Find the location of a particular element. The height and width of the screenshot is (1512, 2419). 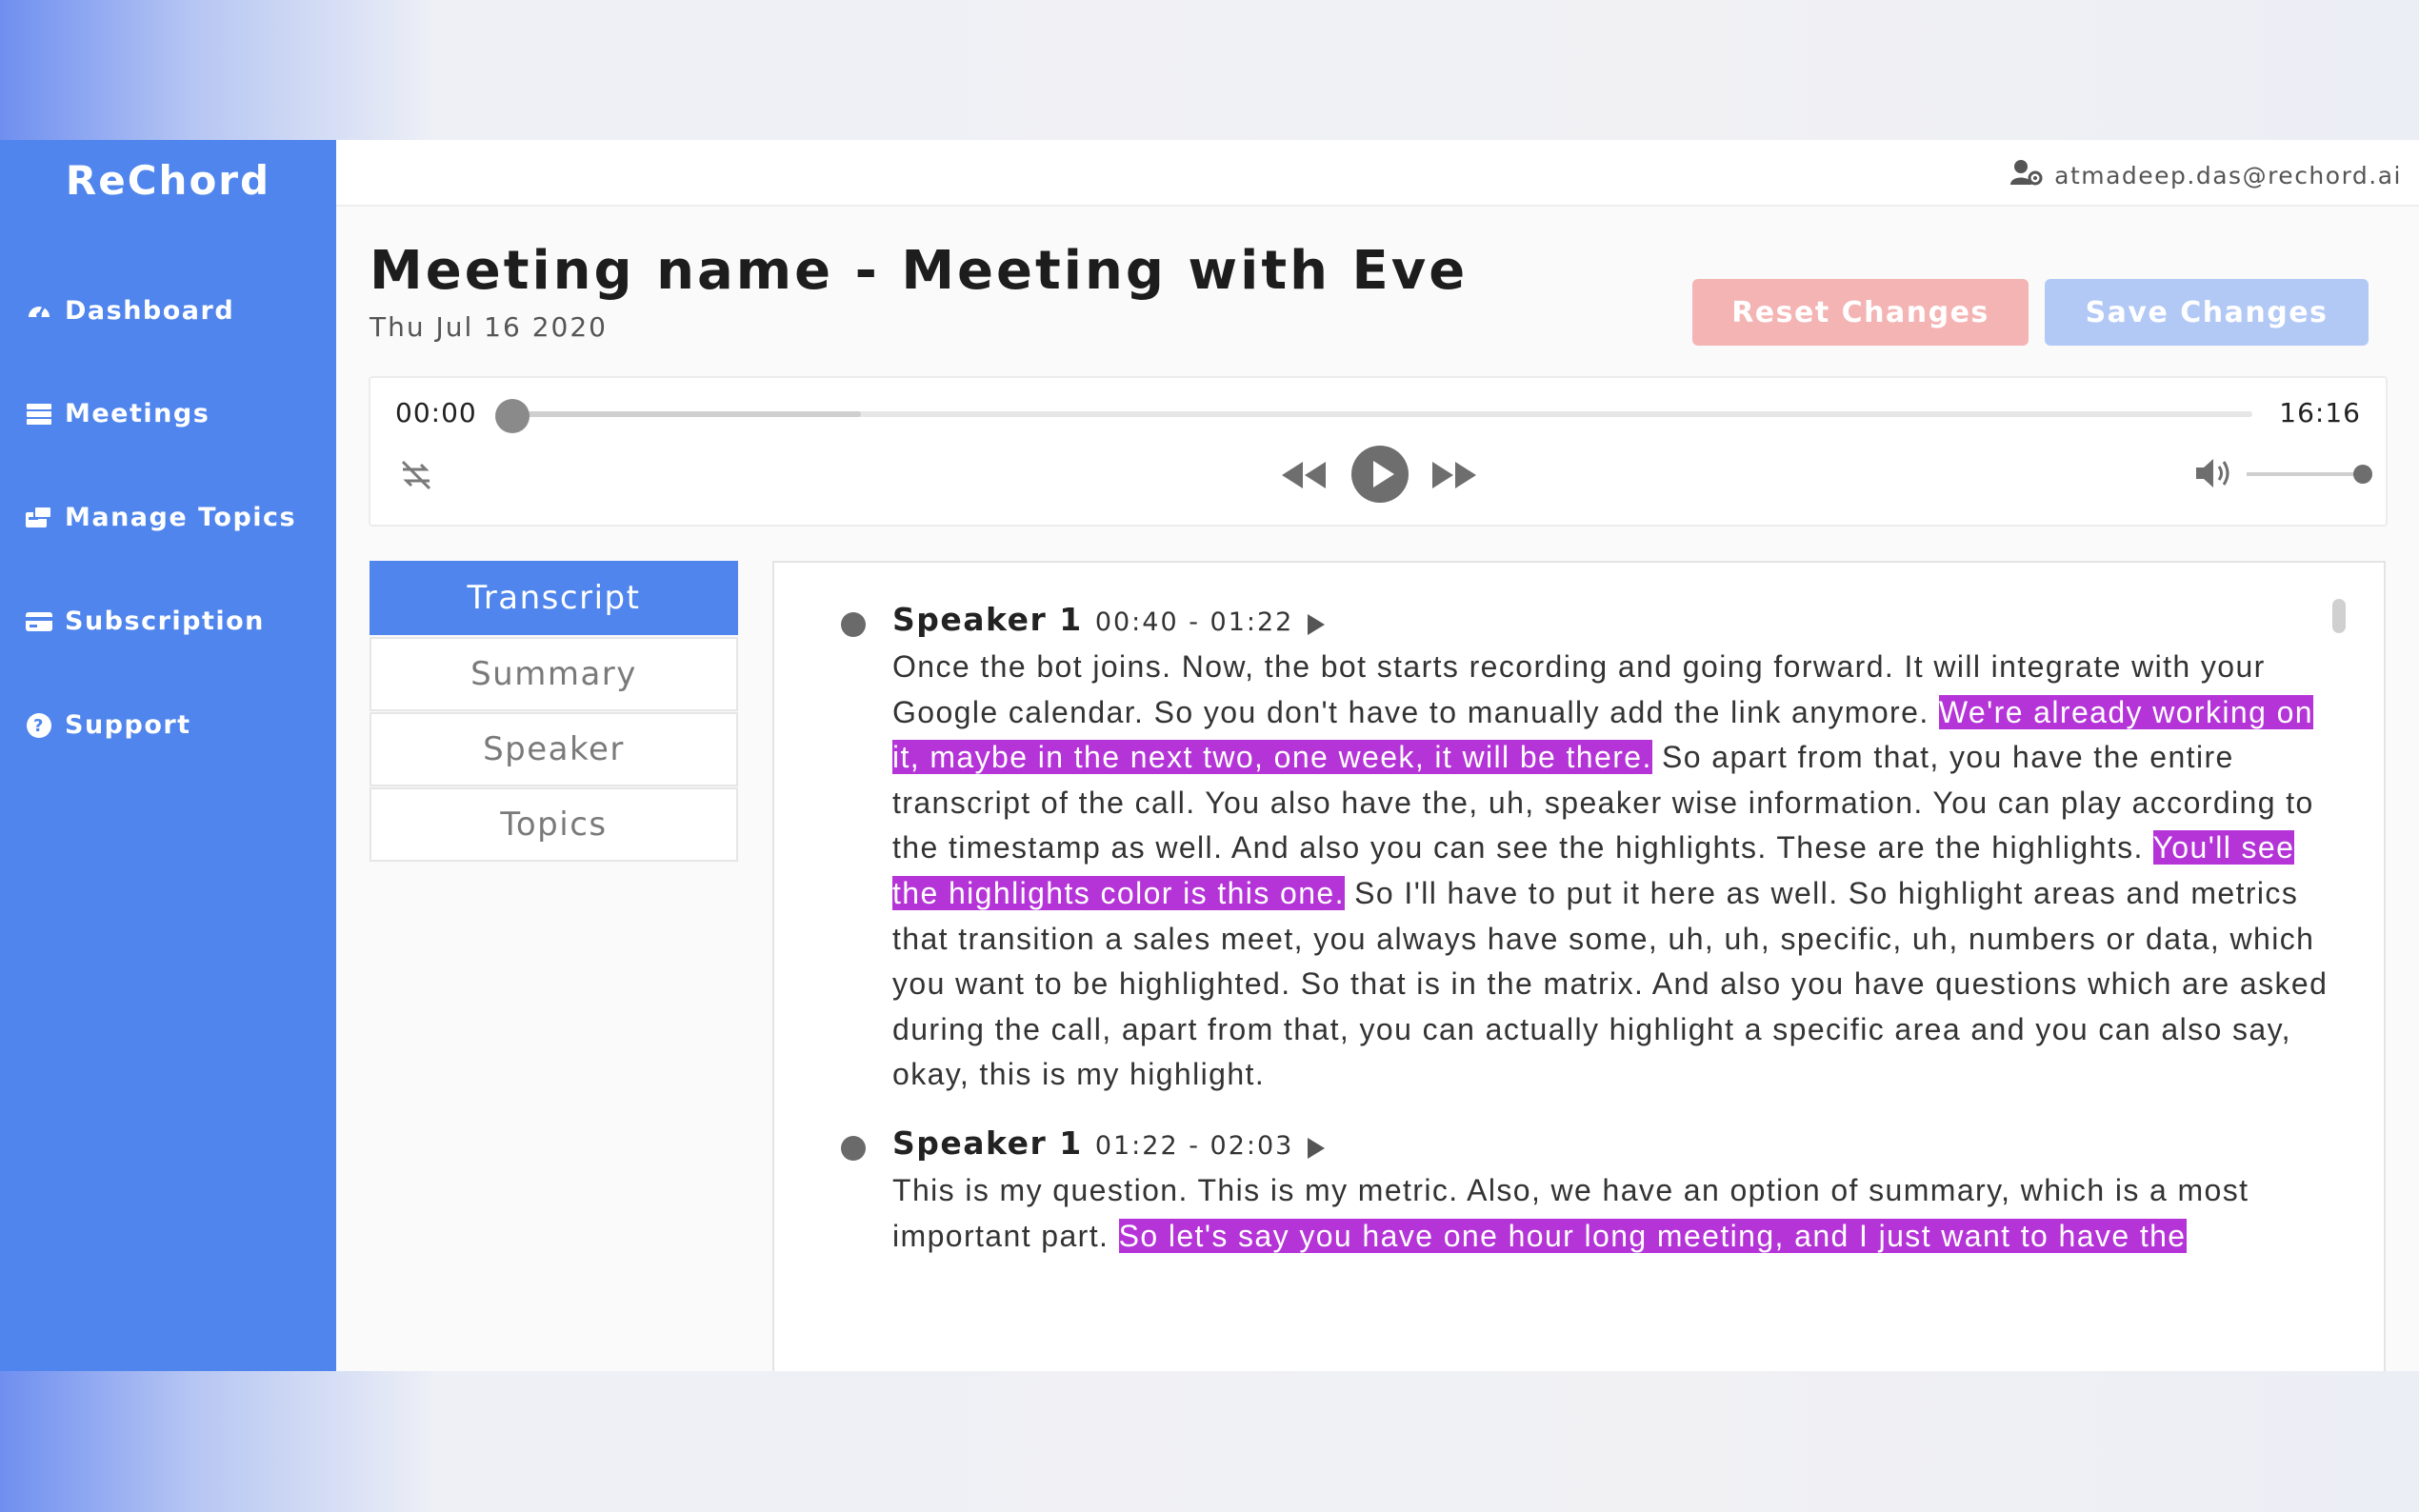

brand-logo: ReChord is located at coordinates (168, 180).